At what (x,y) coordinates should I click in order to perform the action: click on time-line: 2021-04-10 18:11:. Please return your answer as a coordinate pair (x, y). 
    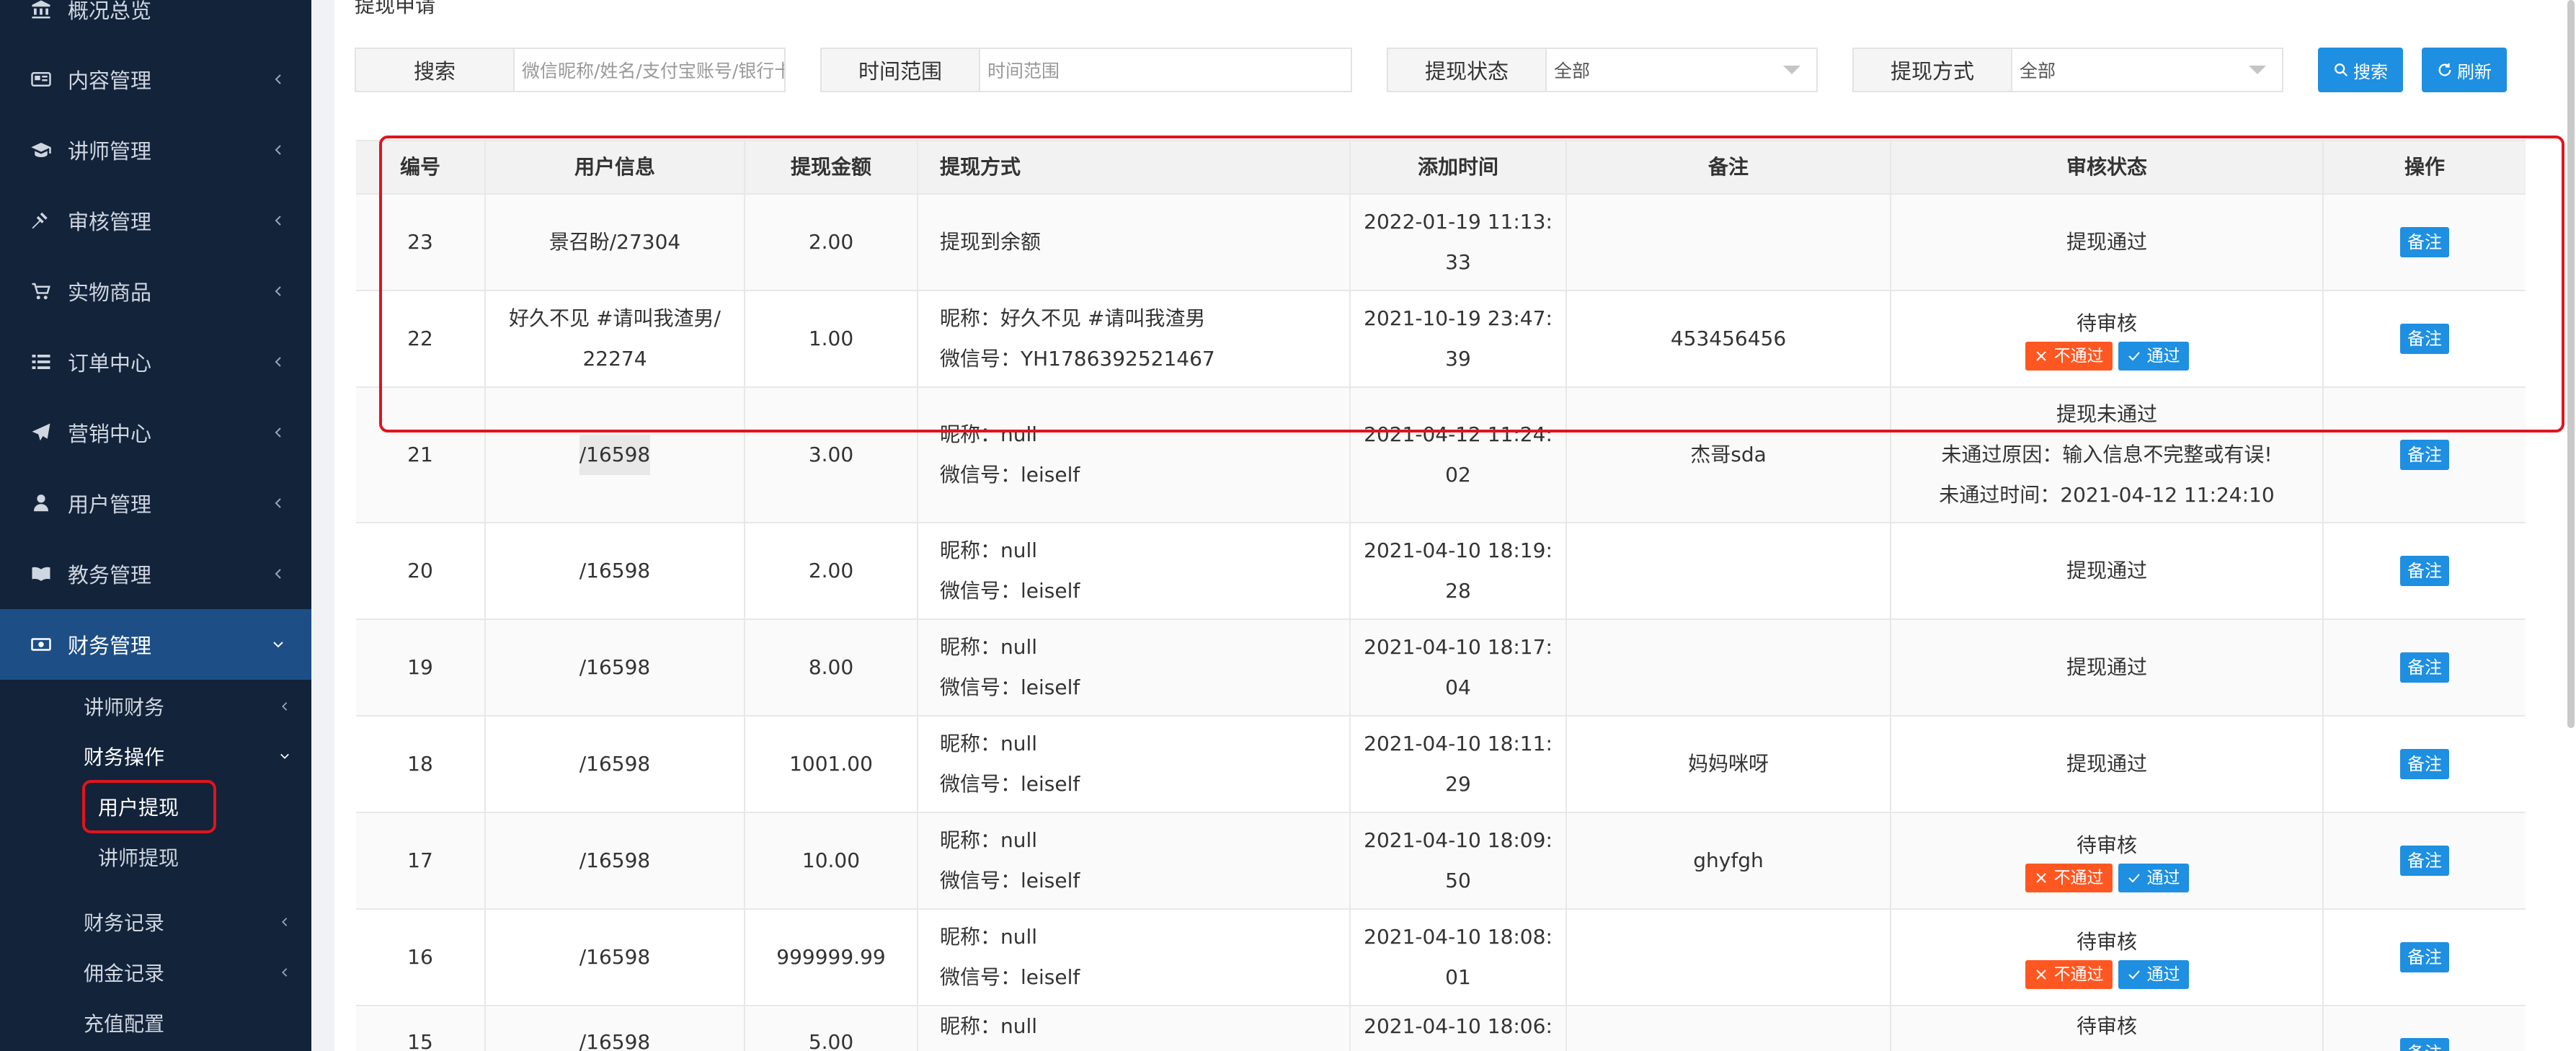
    Looking at the image, I should click on (1458, 743).